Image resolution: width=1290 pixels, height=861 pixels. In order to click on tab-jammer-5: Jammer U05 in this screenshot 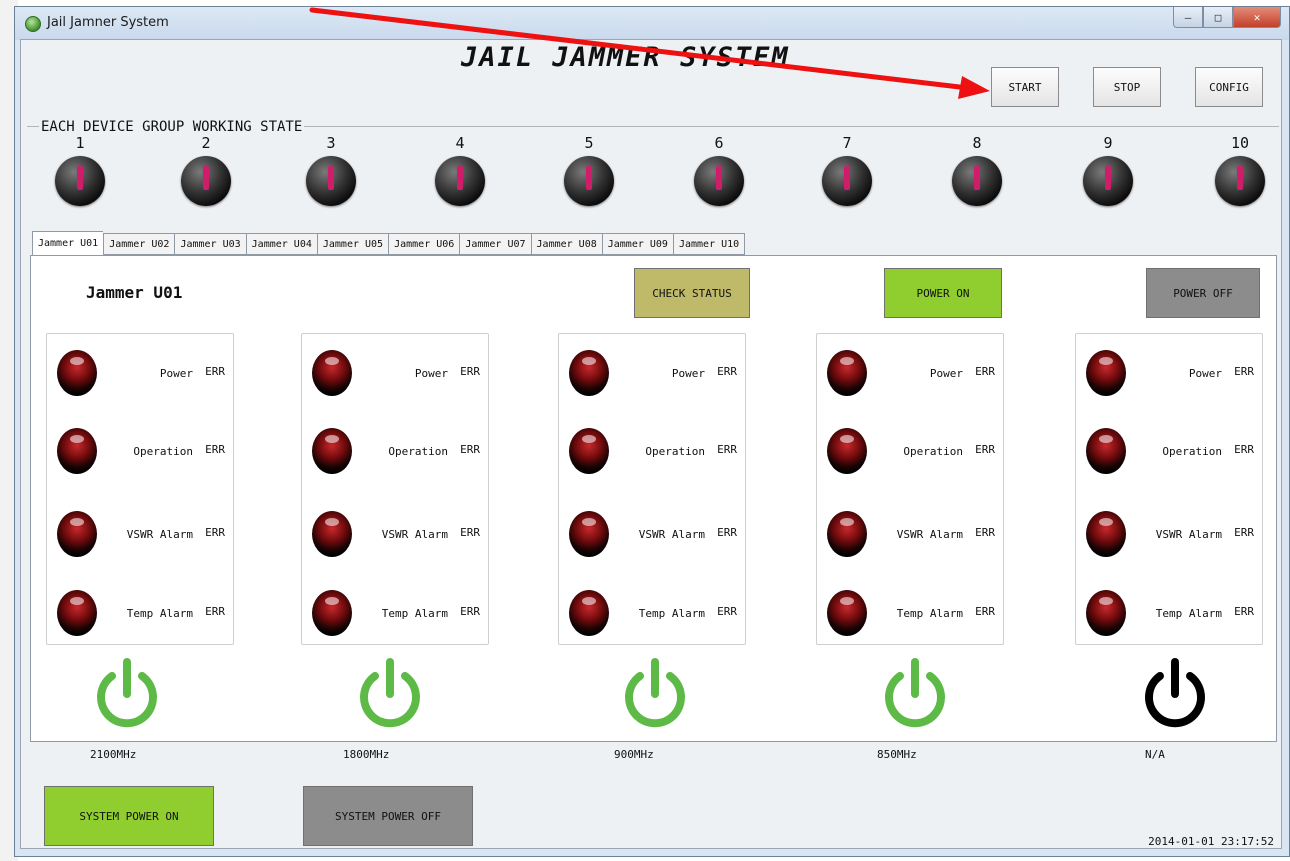, I will do `click(352, 244)`.